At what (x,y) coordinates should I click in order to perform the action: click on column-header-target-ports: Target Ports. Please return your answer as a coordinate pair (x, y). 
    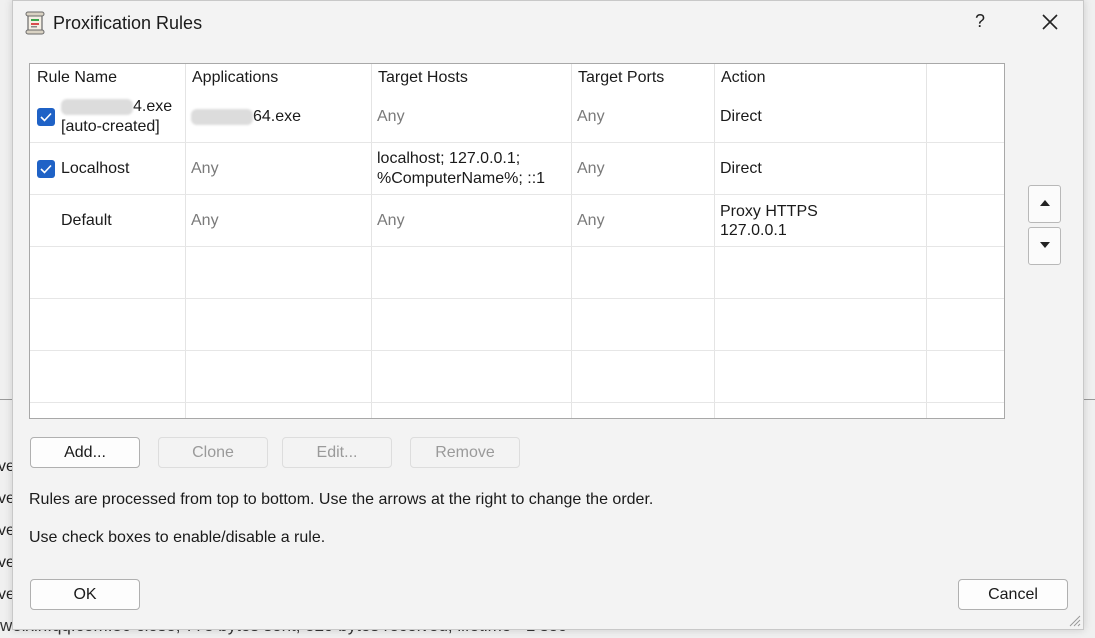
    Looking at the image, I should click on (642, 78).